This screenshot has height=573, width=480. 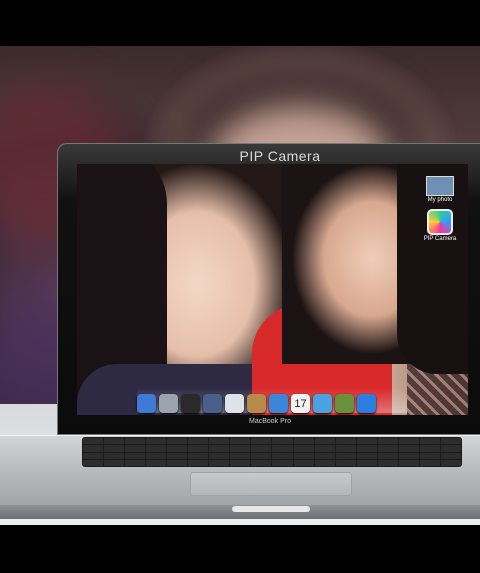 I want to click on desktop-icon-my-photo: My photo, so click(x=440, y=189).